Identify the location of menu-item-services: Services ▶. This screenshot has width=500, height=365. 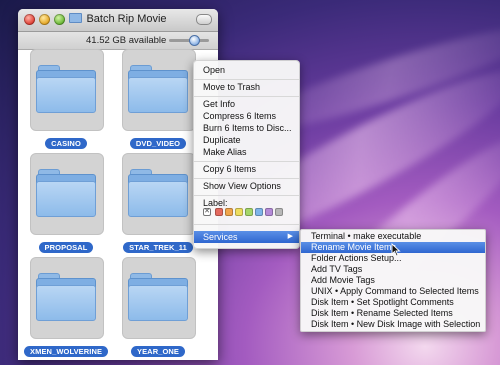
(246, 237).